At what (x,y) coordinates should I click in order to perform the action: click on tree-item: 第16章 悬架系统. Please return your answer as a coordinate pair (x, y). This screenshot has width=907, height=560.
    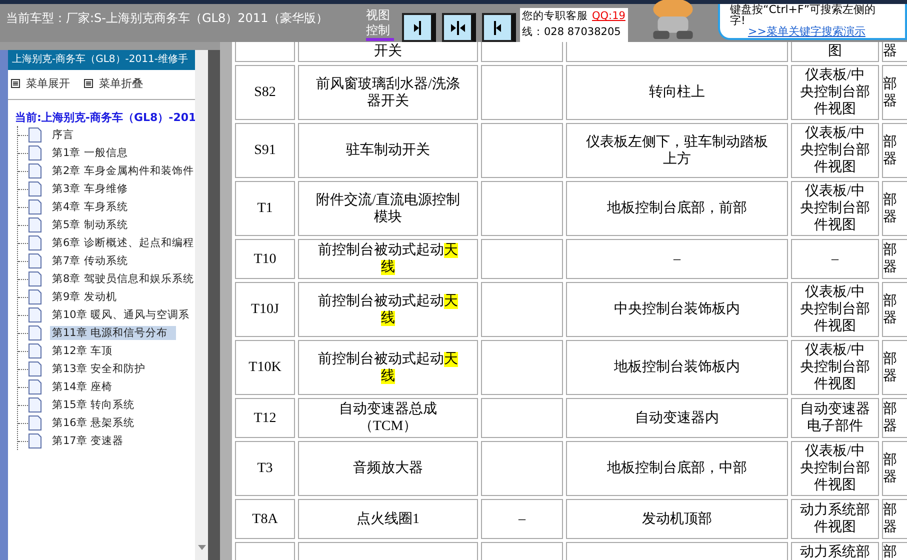
    Looking at the image, I should click on (93, 423).